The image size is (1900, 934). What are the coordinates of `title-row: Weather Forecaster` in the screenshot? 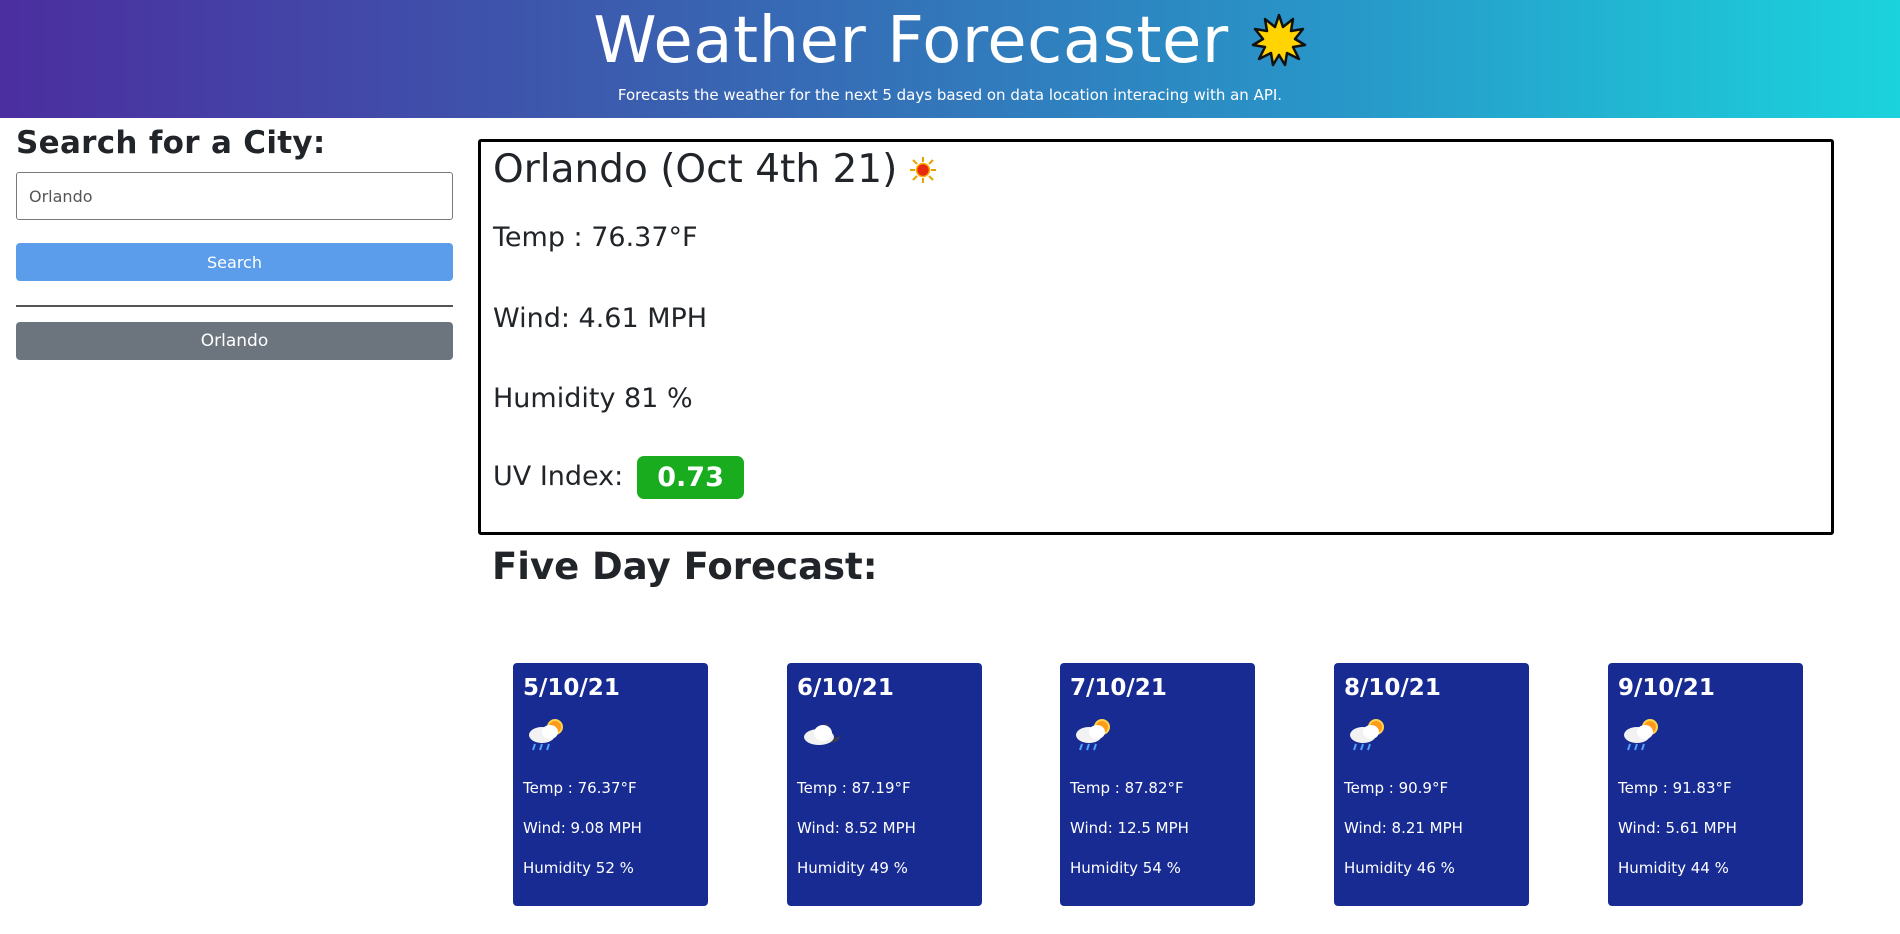 It's located at (950, 41).